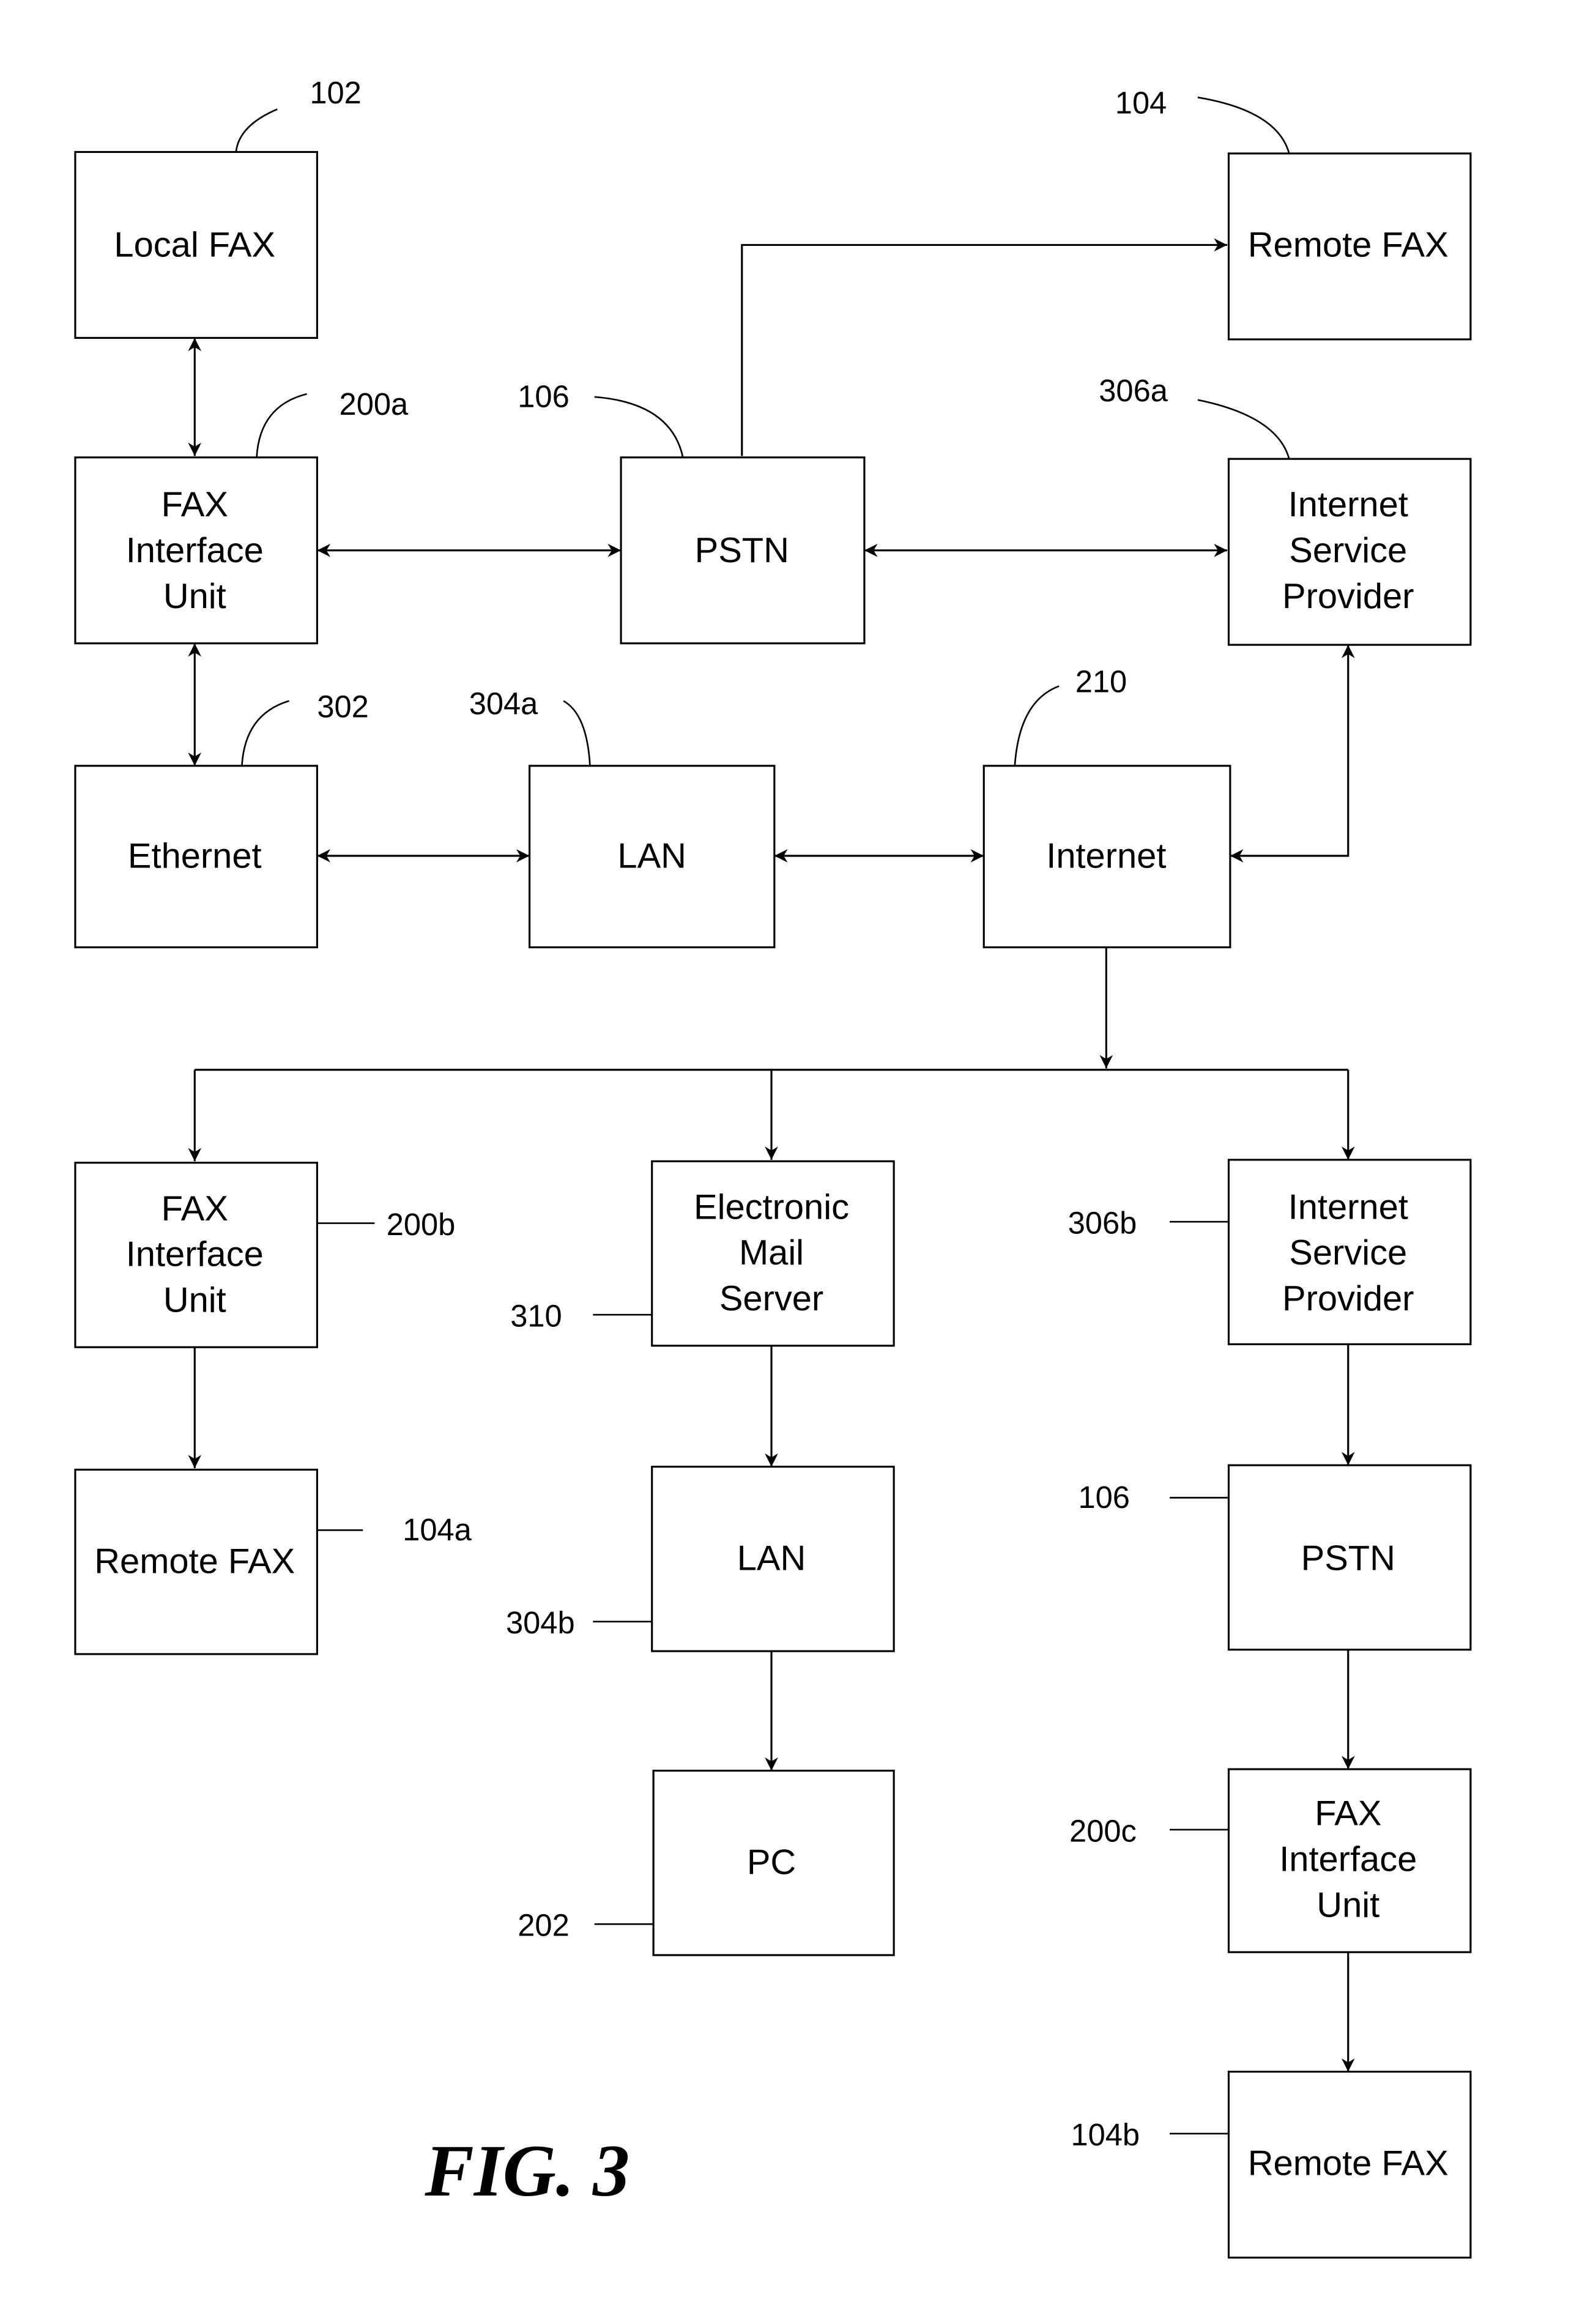  I want to click on node-label-line: Ethernet, so click(195, 855).